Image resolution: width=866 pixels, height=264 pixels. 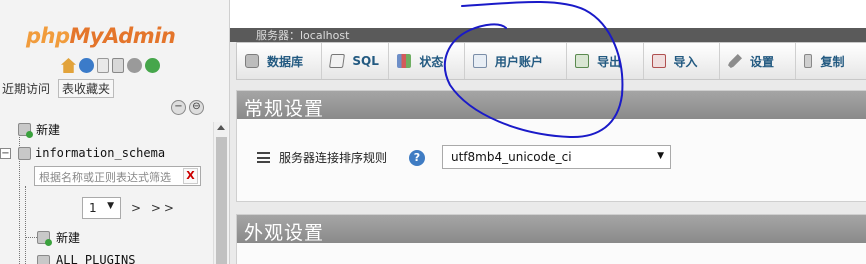 I want to click on nav-scrollbar, so click(x=220, y=193).